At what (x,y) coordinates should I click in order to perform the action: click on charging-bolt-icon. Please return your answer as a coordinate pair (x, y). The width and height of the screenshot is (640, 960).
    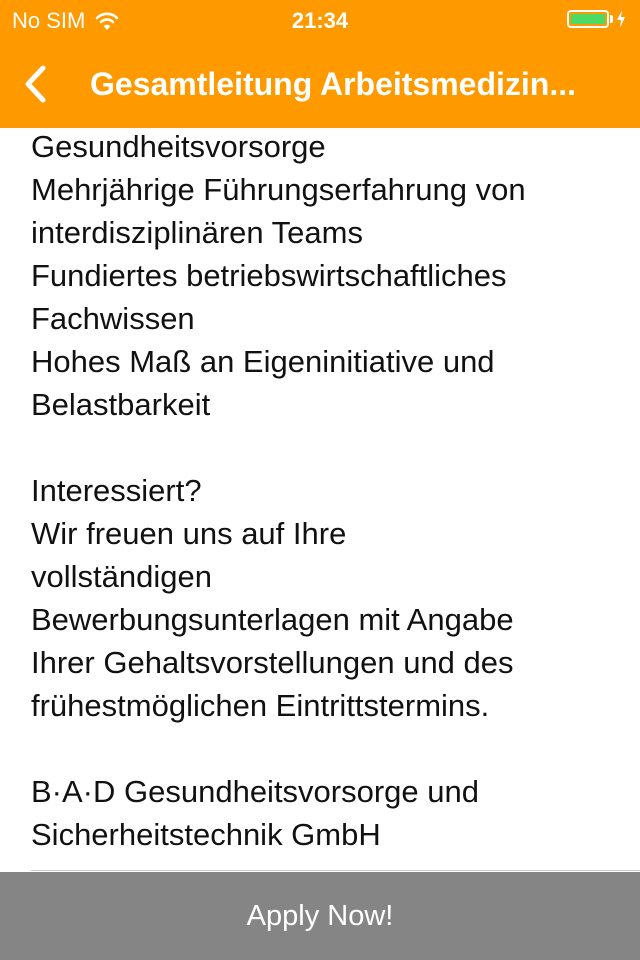
    Looking at the image, I should click on (621, 19).